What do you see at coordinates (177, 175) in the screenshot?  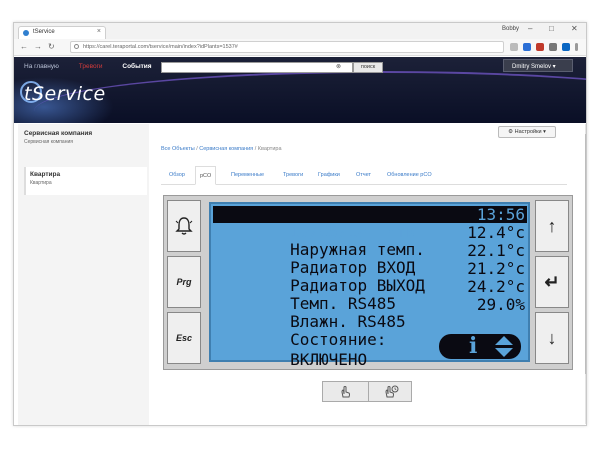 I see `tab-overview: Обзор` at bounding box center [177, 175].